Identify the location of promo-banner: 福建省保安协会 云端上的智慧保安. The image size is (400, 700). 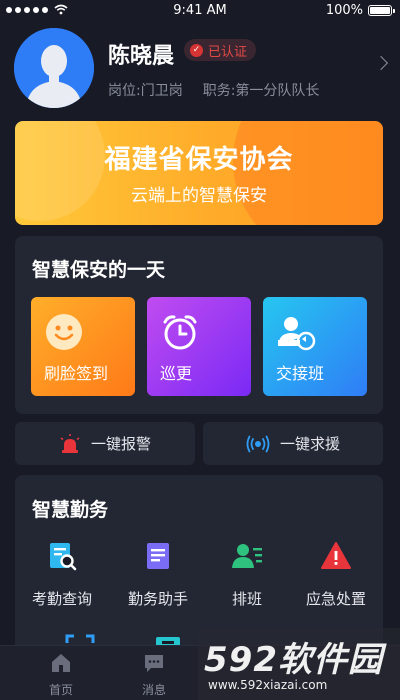
(199, 173).